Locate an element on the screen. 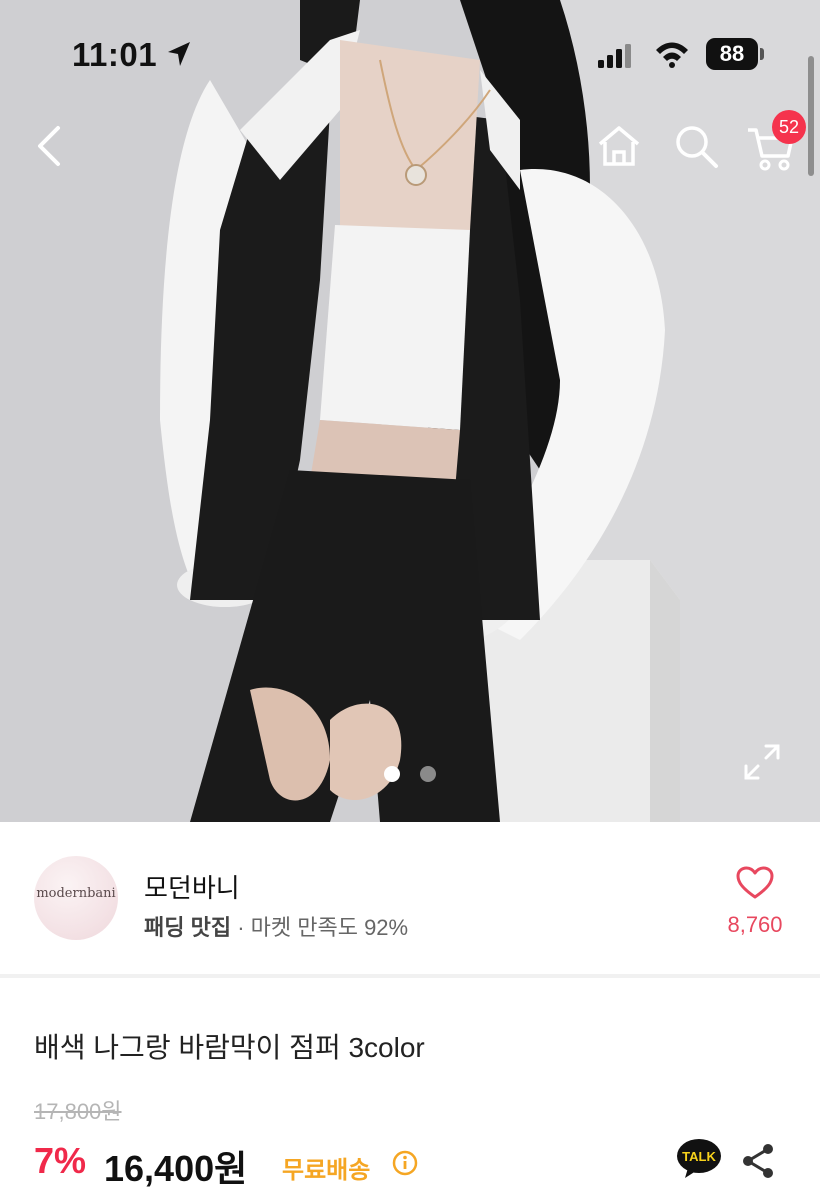 This screenshot has width=820, height=1200. like-count: 8,760 is located at coordinates (755, 924).